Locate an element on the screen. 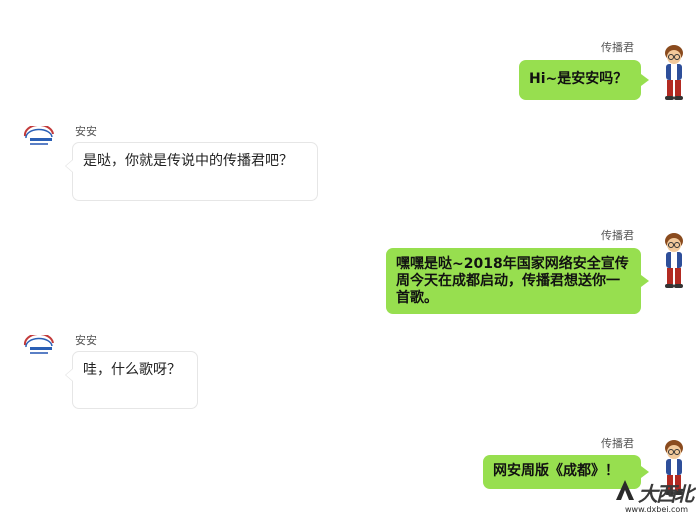 The image size is (696, 519). message-bubble: 哇，什么歌呀？ is located at coordinates (131, 380).